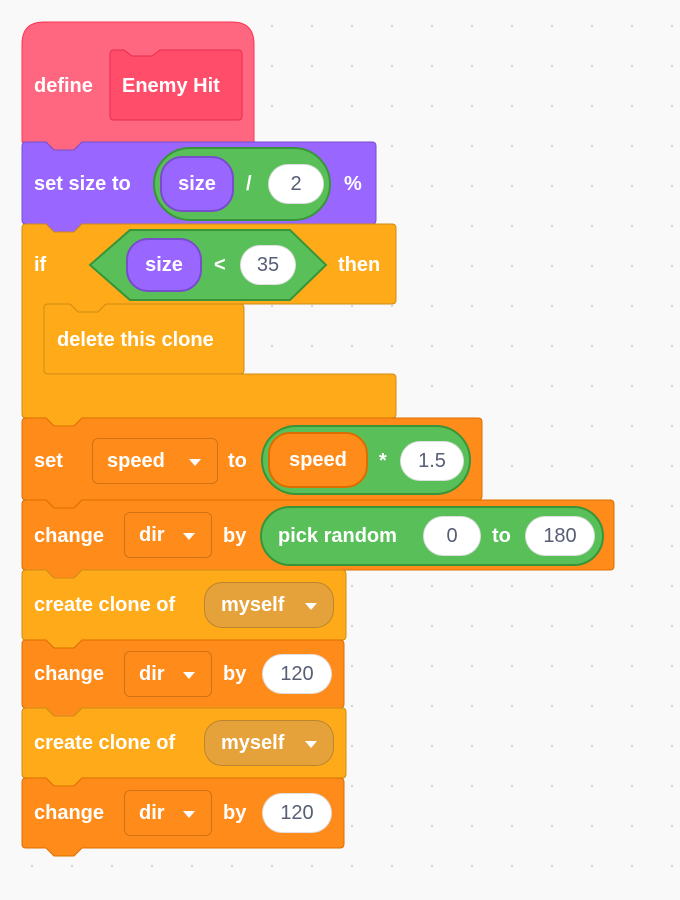 This screenshot has width=680, height=900. I want to click on set-size-label: set size to, so click(82, 184).